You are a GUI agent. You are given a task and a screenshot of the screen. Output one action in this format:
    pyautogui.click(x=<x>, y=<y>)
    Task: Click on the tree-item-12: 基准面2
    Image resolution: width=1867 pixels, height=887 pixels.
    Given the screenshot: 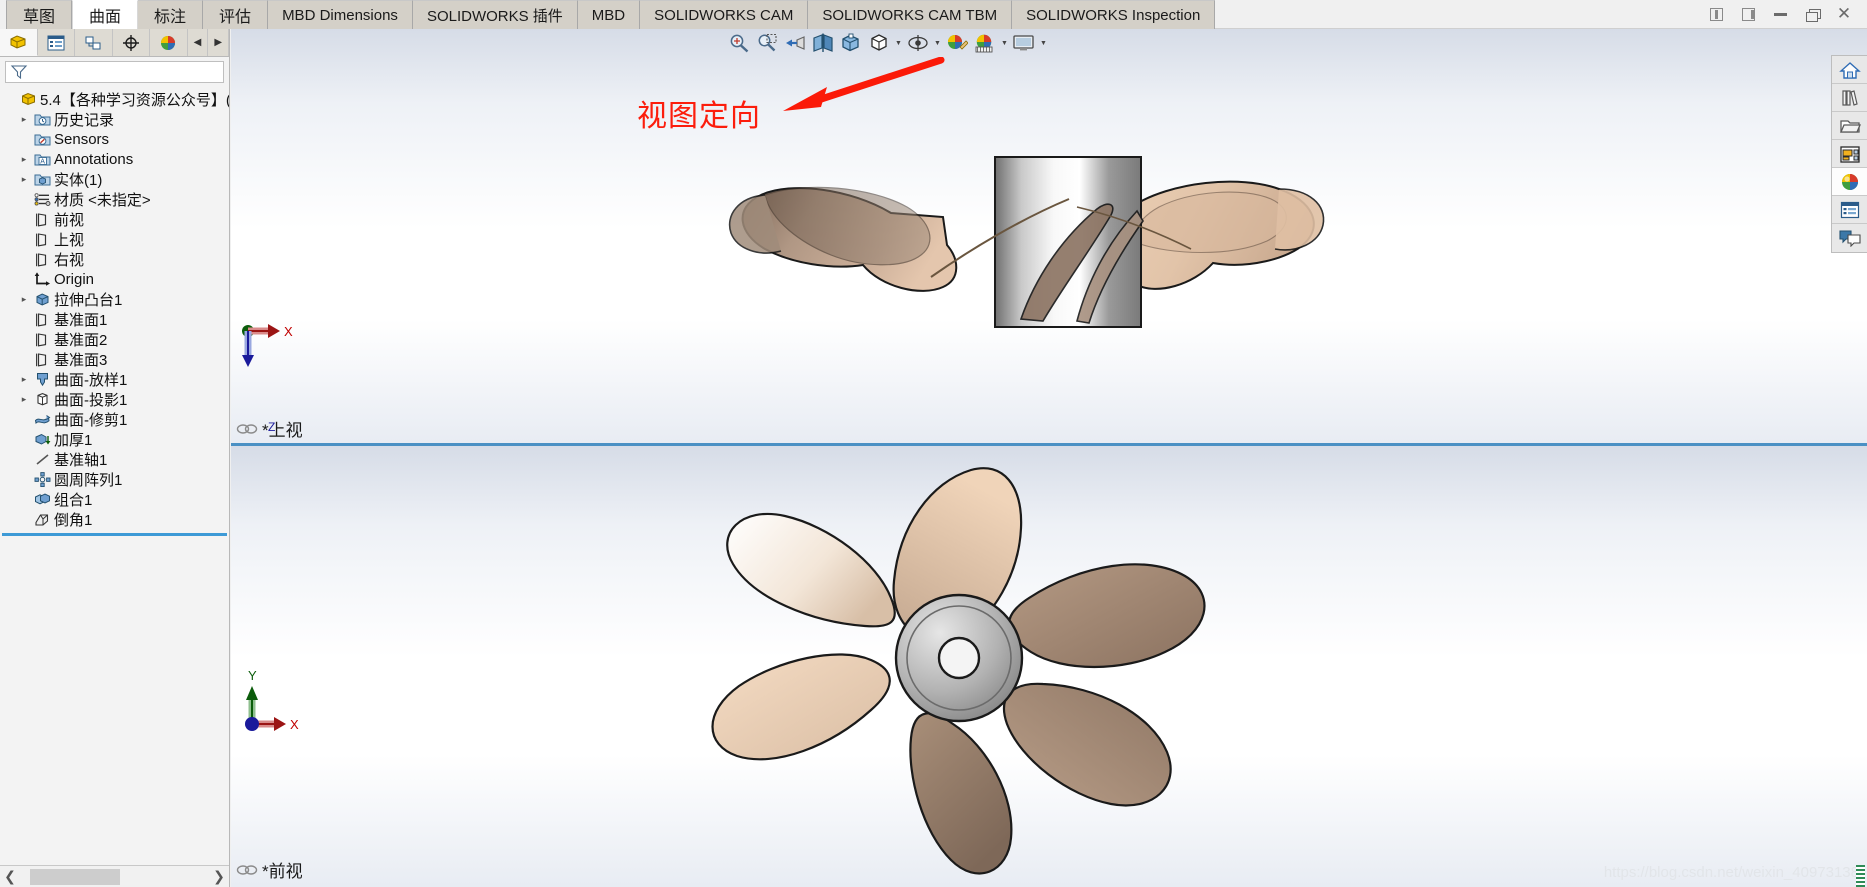 What is the action you would take?
    pyautogui.click(x=114, y=339)
    